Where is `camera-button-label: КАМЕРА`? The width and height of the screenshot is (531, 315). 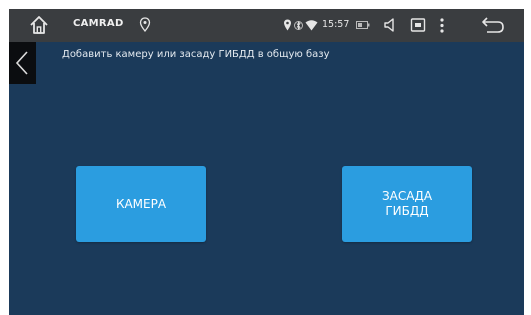
camera-button-label: КАМЕРА is located at coordinates (141, 203).